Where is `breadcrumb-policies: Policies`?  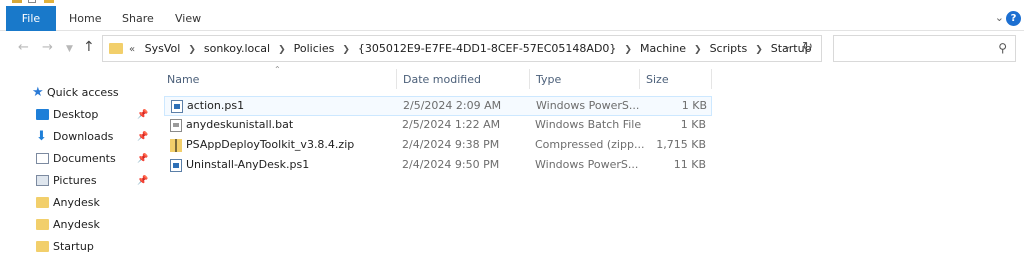 breadcrumb-policies: Policies is located at coordinates (314, 48).